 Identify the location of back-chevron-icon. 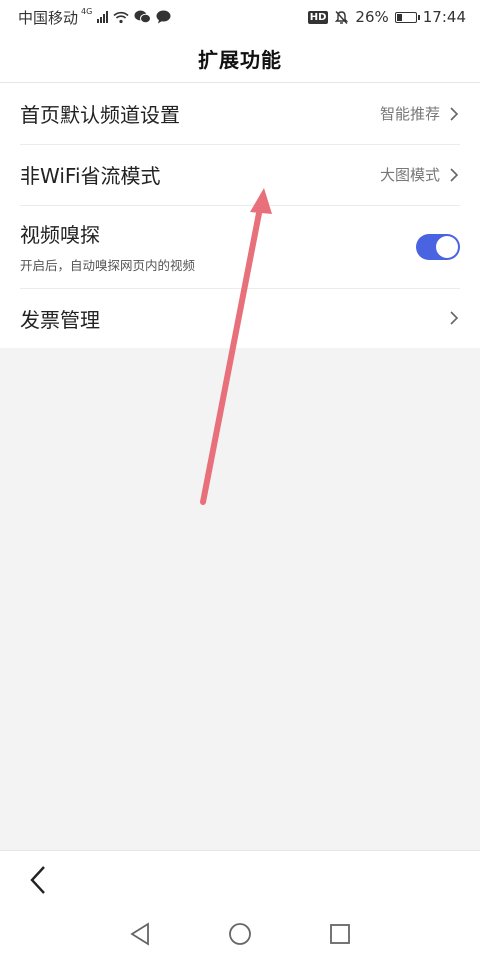
(39, 880).